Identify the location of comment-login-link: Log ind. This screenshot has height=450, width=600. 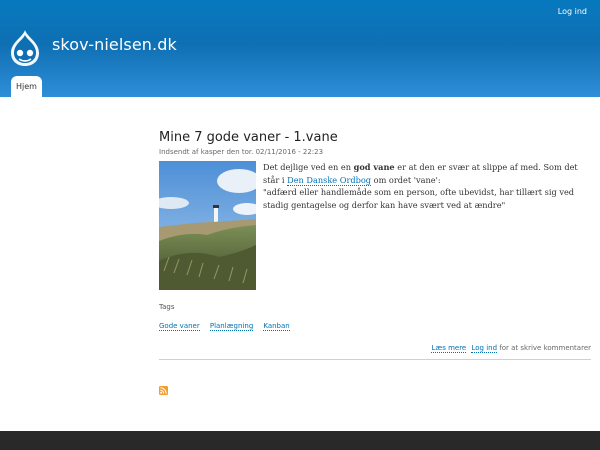
(484, 348).